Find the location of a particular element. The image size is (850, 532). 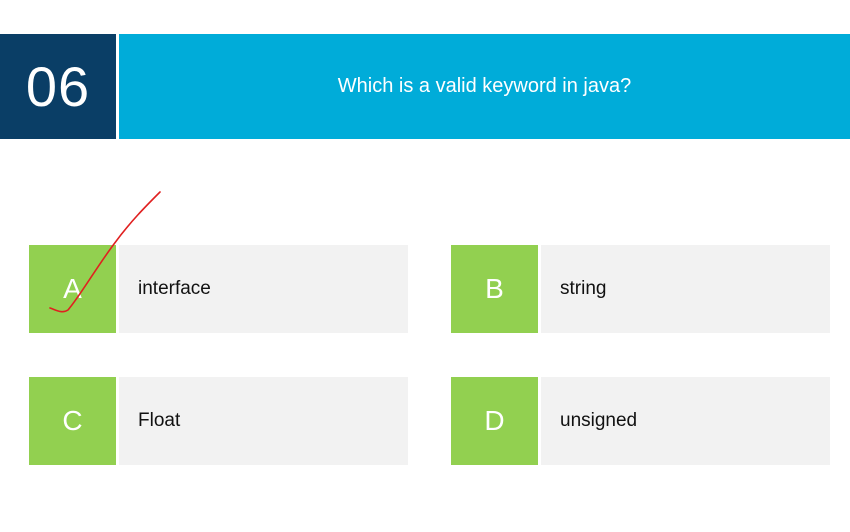

option-d-text: unsigned is located at coordinates (685, 421).